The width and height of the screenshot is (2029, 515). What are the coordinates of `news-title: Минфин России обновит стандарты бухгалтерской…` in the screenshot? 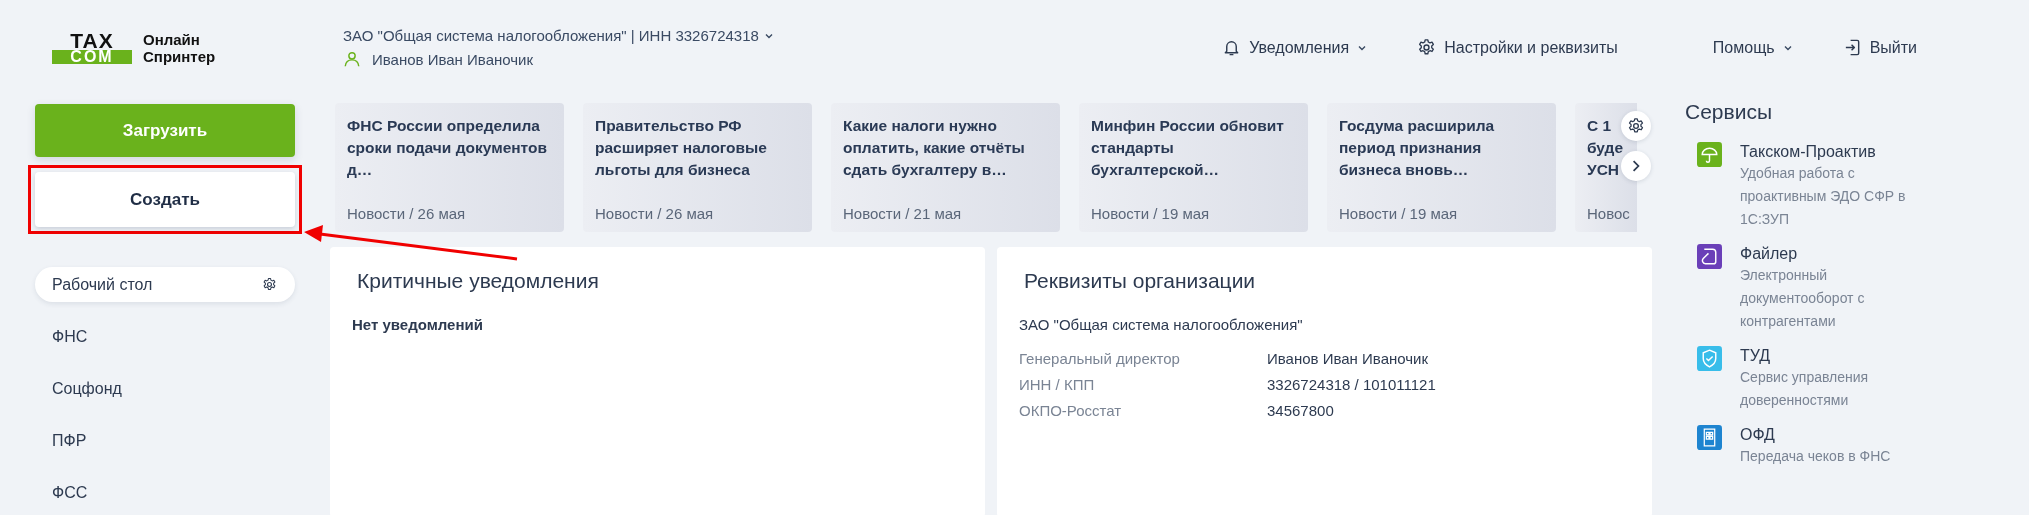 It's located at (1188, 148).